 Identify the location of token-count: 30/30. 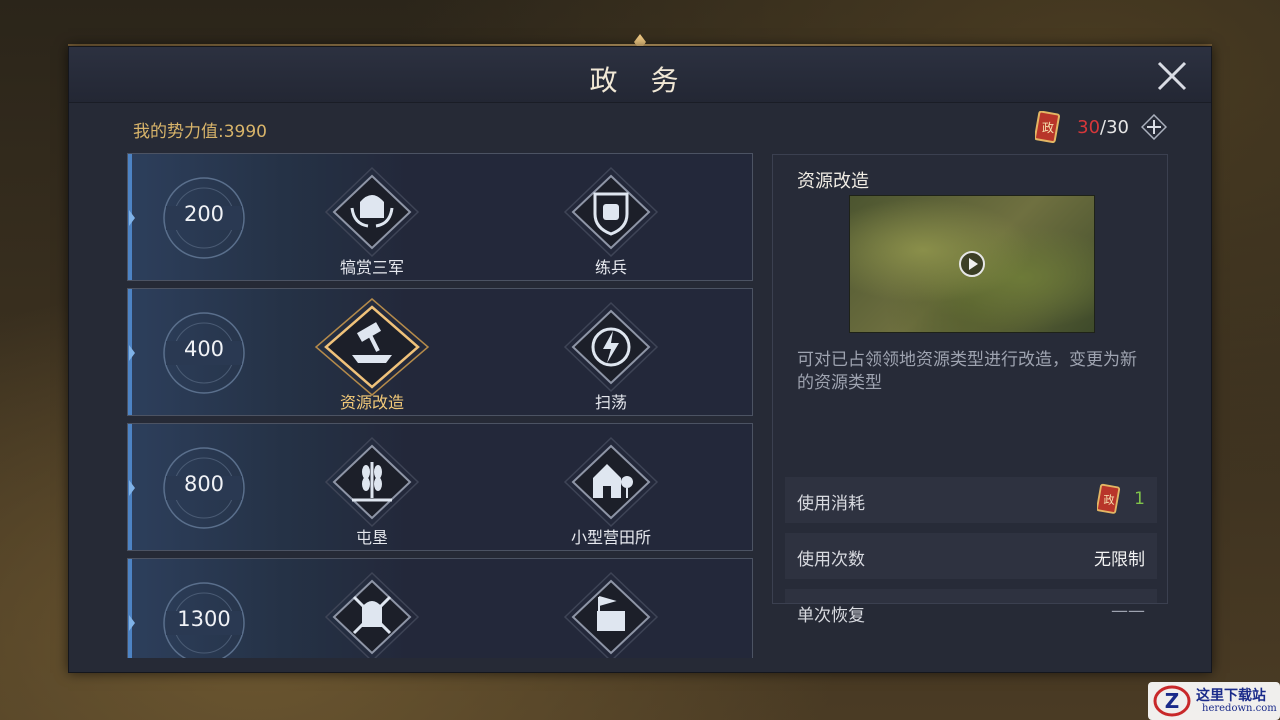
(1103, 127).